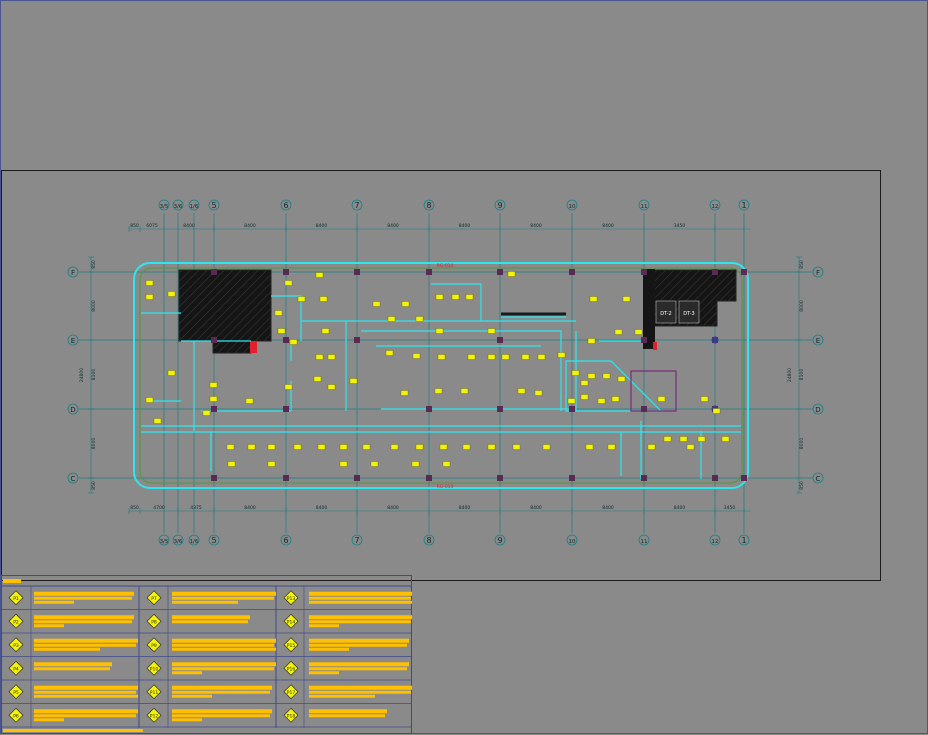  I want to click on perimeter-label-top: RG-010, so click(445, 266).